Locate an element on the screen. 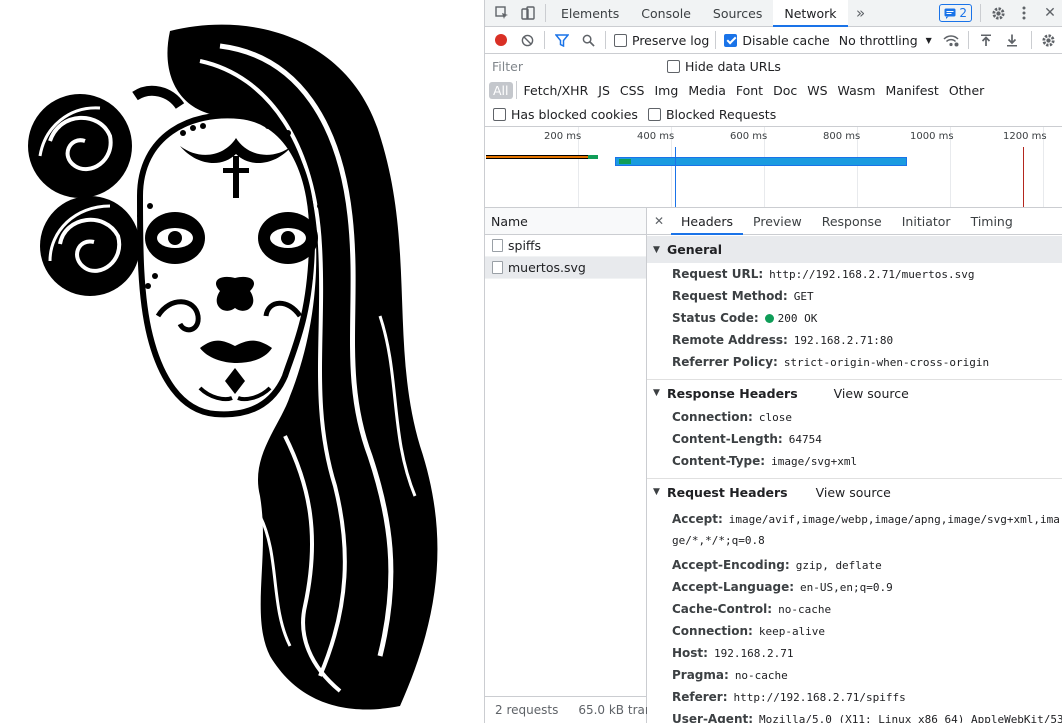  devtools-tab-bar: Elements Console Sources Network » 2 ✕ is located at coordinates (773, 13).